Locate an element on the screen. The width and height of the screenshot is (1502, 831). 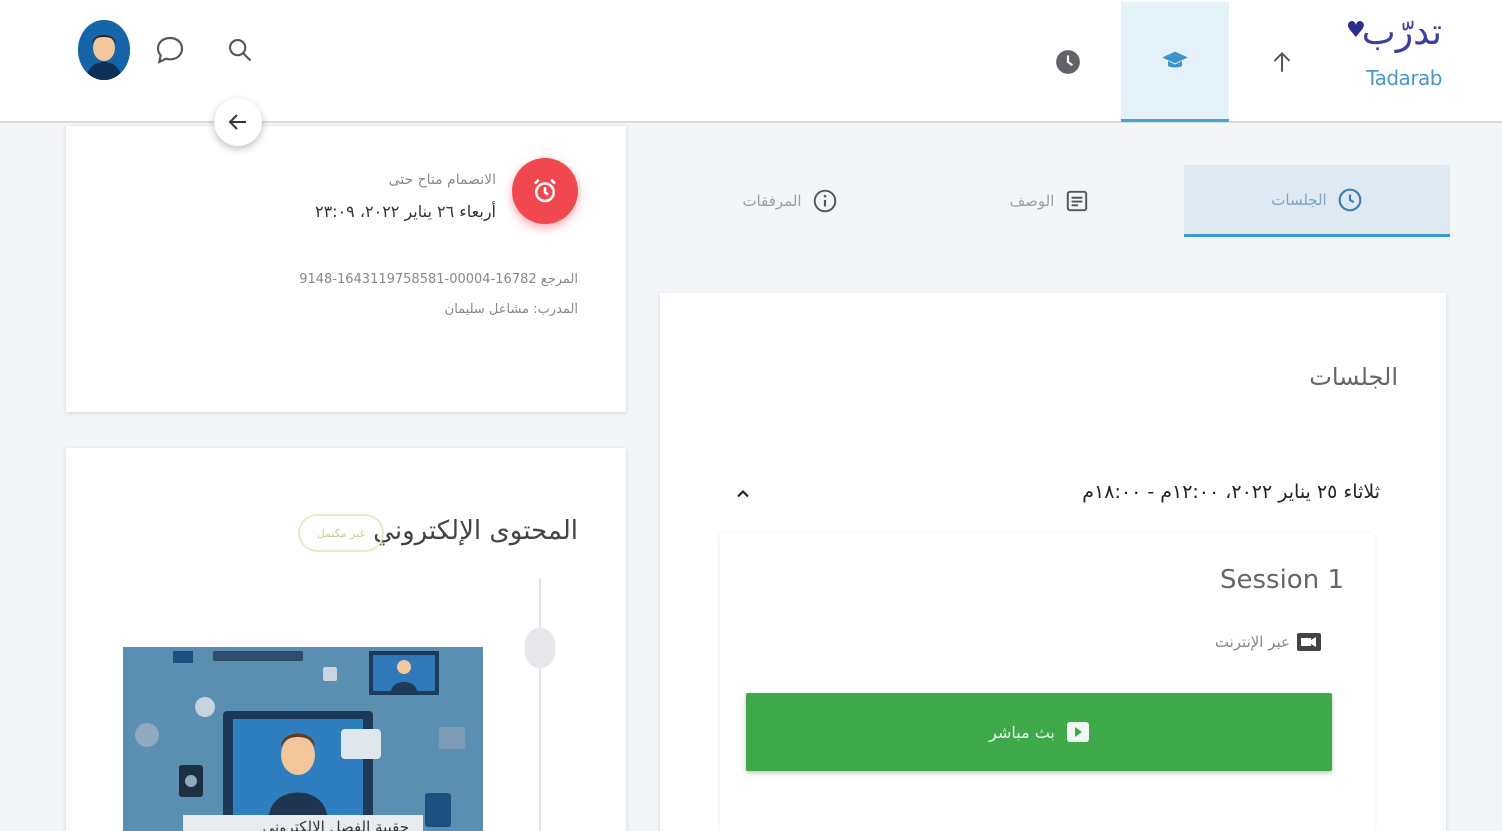
clock-outline-icon is located at coordinates (1350, 199).